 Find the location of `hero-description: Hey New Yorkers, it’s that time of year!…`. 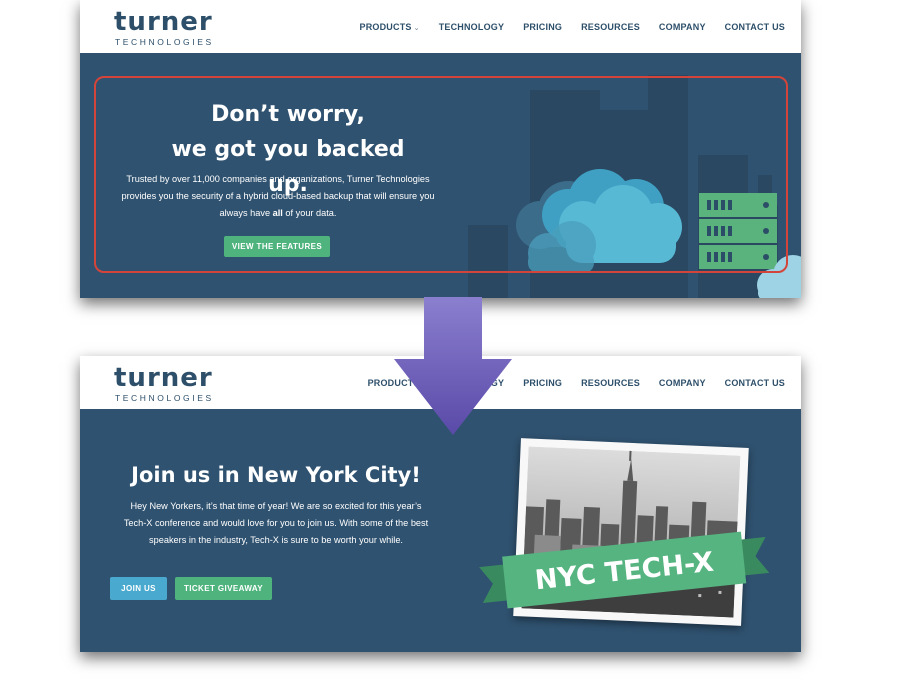

hero-description: Hey New Yorkers, it’s that time of year!… is located at coordinates (276, 523).